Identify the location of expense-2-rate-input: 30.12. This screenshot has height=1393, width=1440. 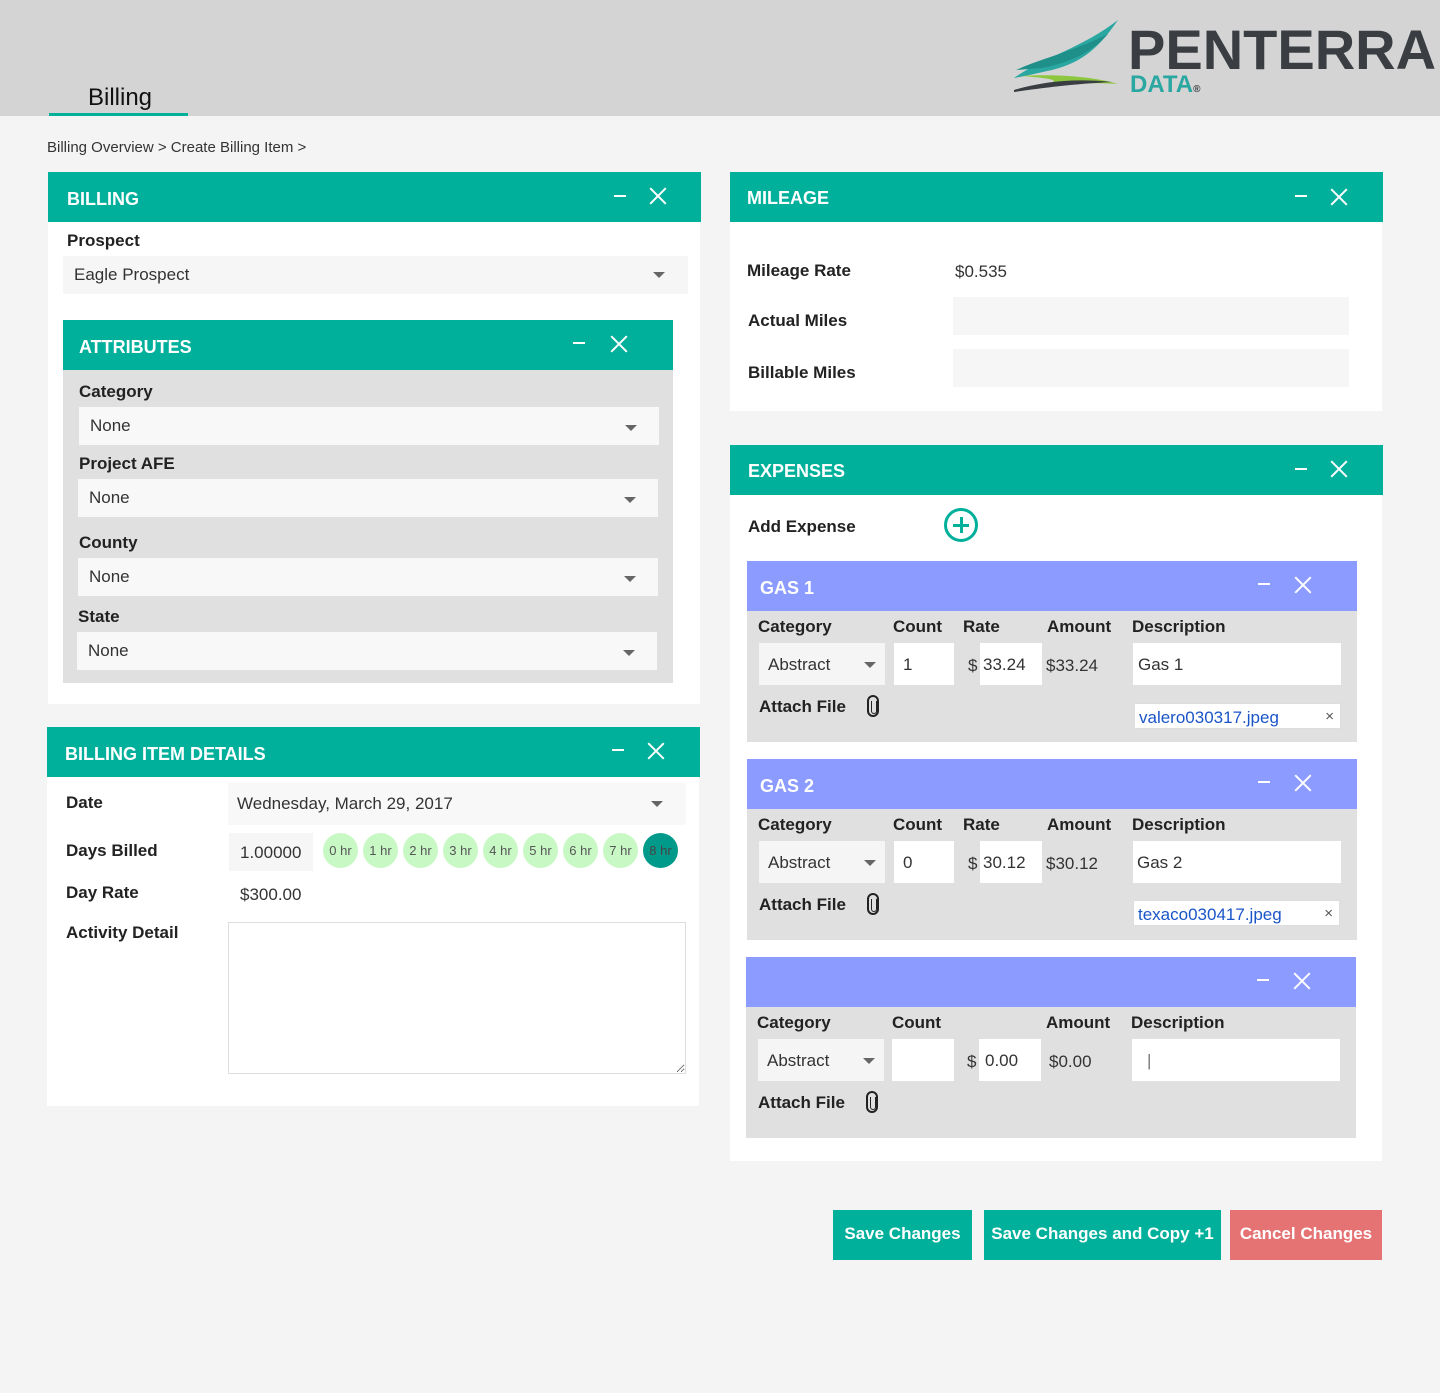
(1011, 862).